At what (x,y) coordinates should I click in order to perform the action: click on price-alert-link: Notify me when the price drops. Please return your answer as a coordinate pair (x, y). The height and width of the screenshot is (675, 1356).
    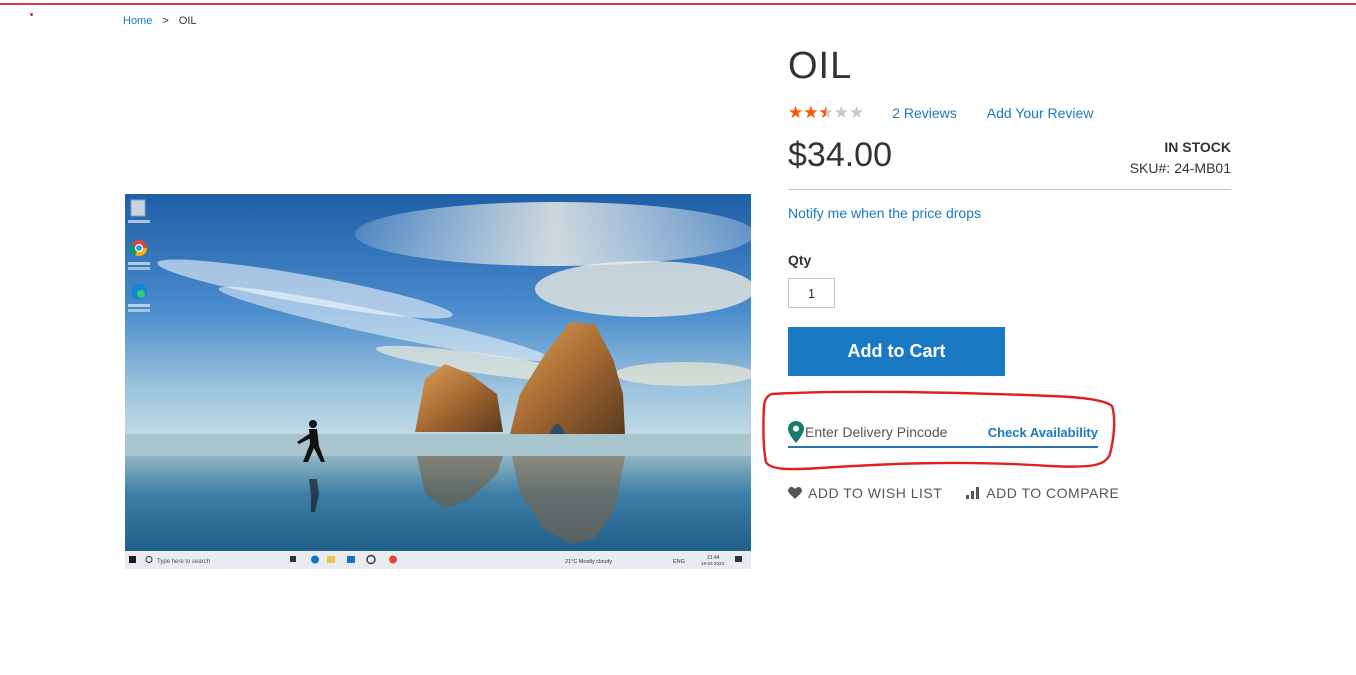
    Looking at the image, I should click on (884, 213).